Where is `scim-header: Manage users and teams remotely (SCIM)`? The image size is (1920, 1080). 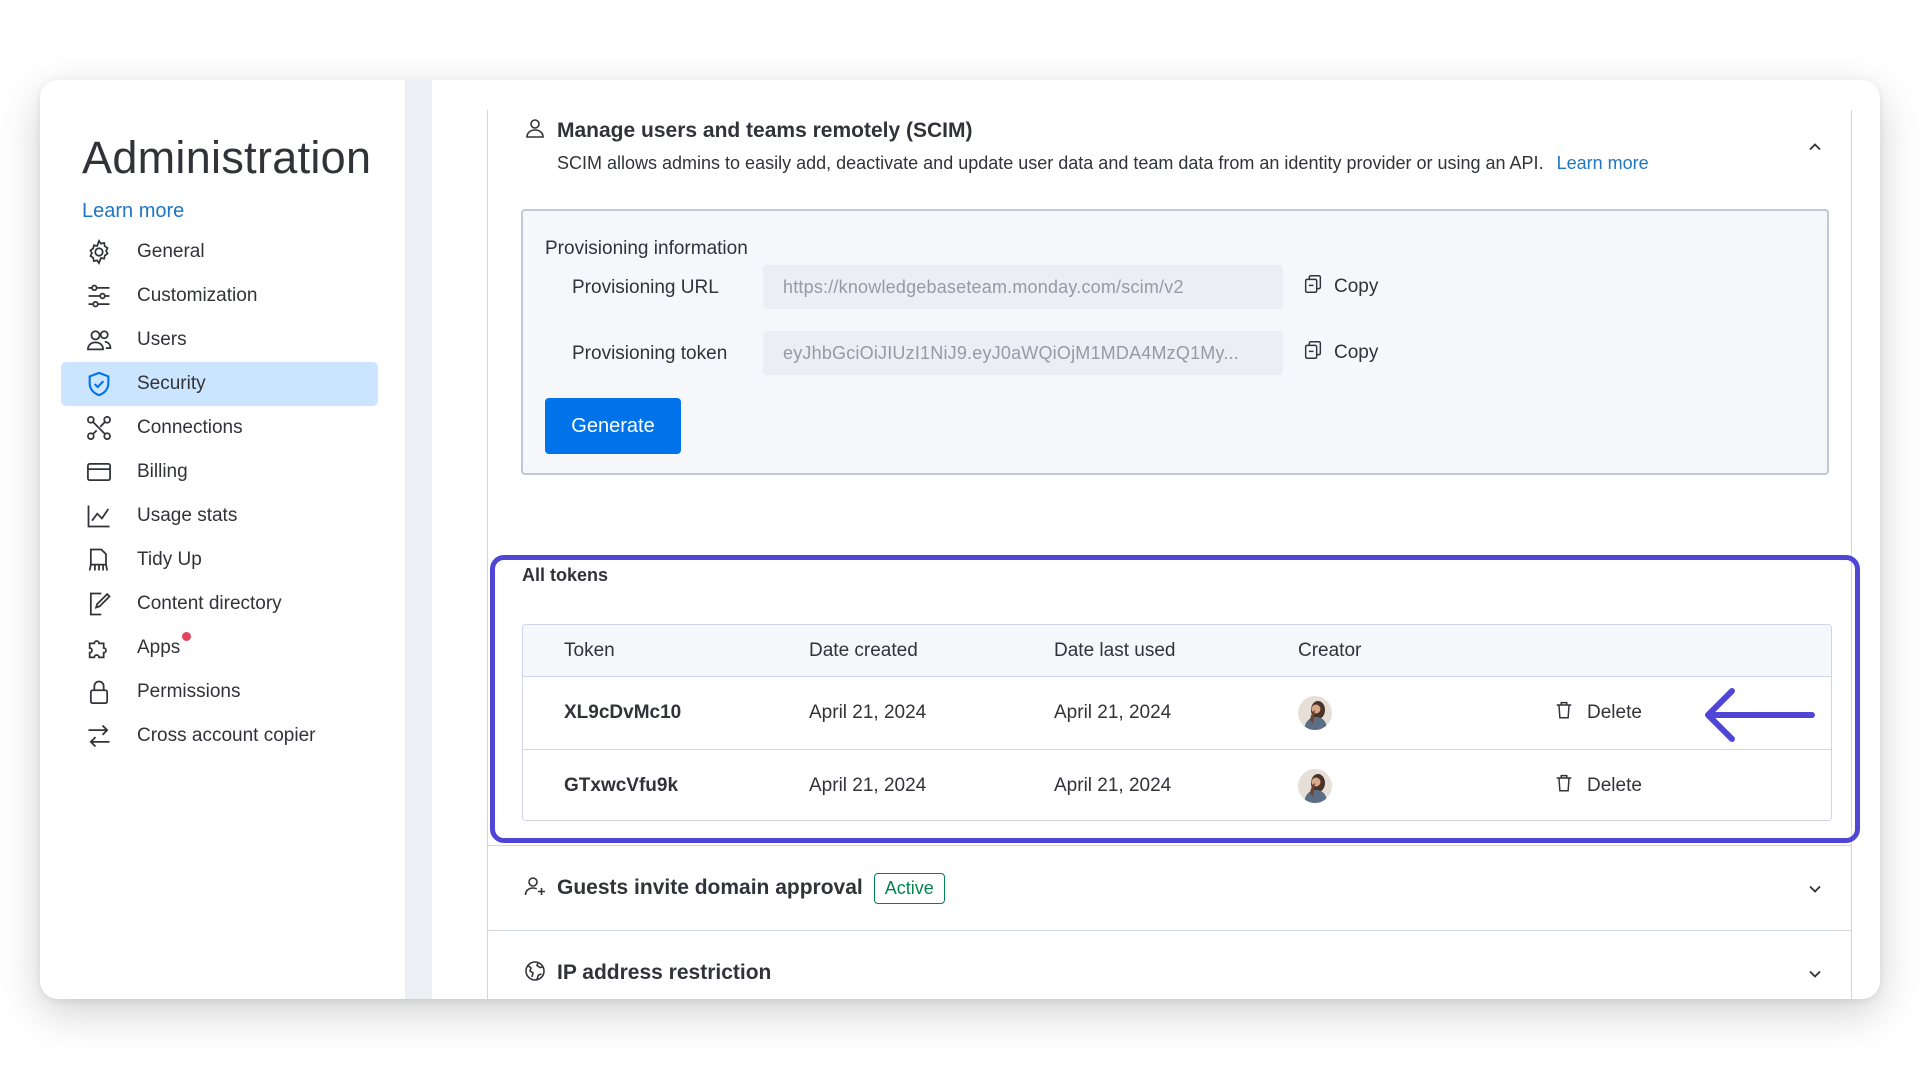
scim-header: Manage users and teams remotely (SCIM) is located at coordinates (747, 130).